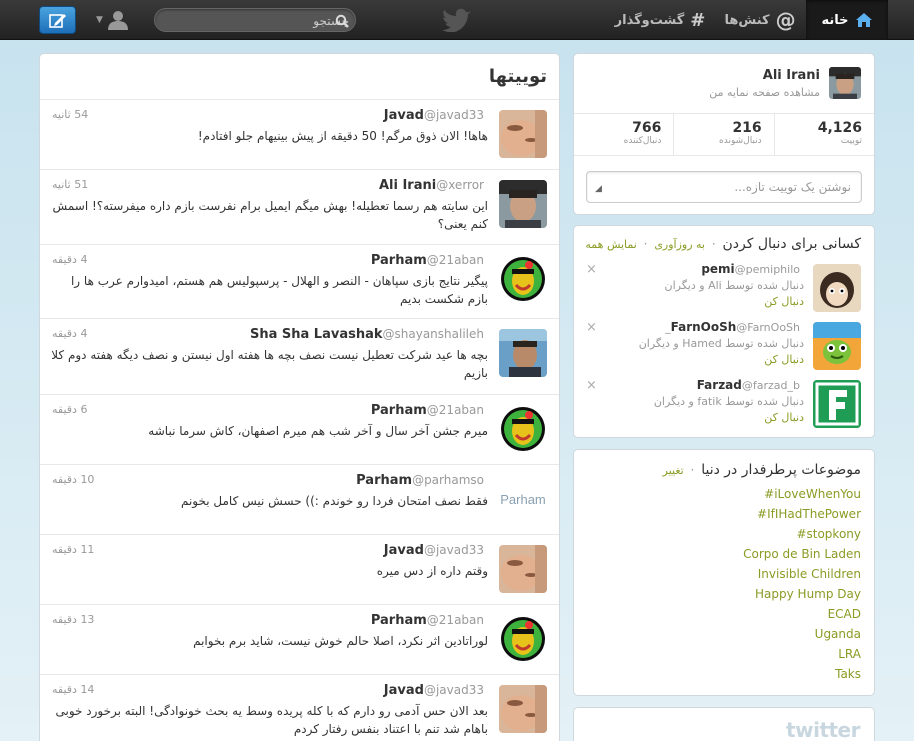 Image resolution: width=914 pixels, height=741 pixels. What do you see at coordinates (844, 614) in the screenshot?
I see `trend-item: ECAD` at bounding box center [844, 614].